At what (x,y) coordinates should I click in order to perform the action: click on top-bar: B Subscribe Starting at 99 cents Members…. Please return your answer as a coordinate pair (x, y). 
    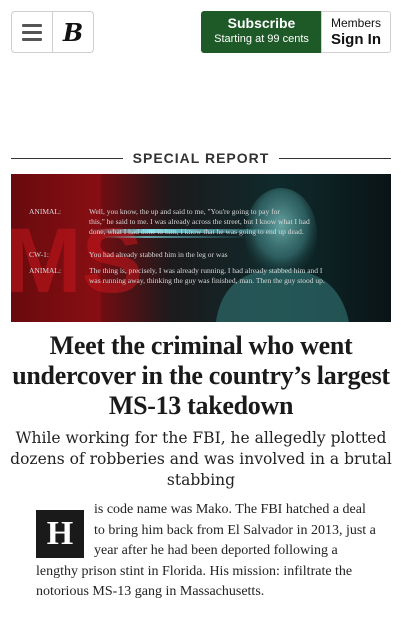
    Looking at the image, I should click on (200, 31).